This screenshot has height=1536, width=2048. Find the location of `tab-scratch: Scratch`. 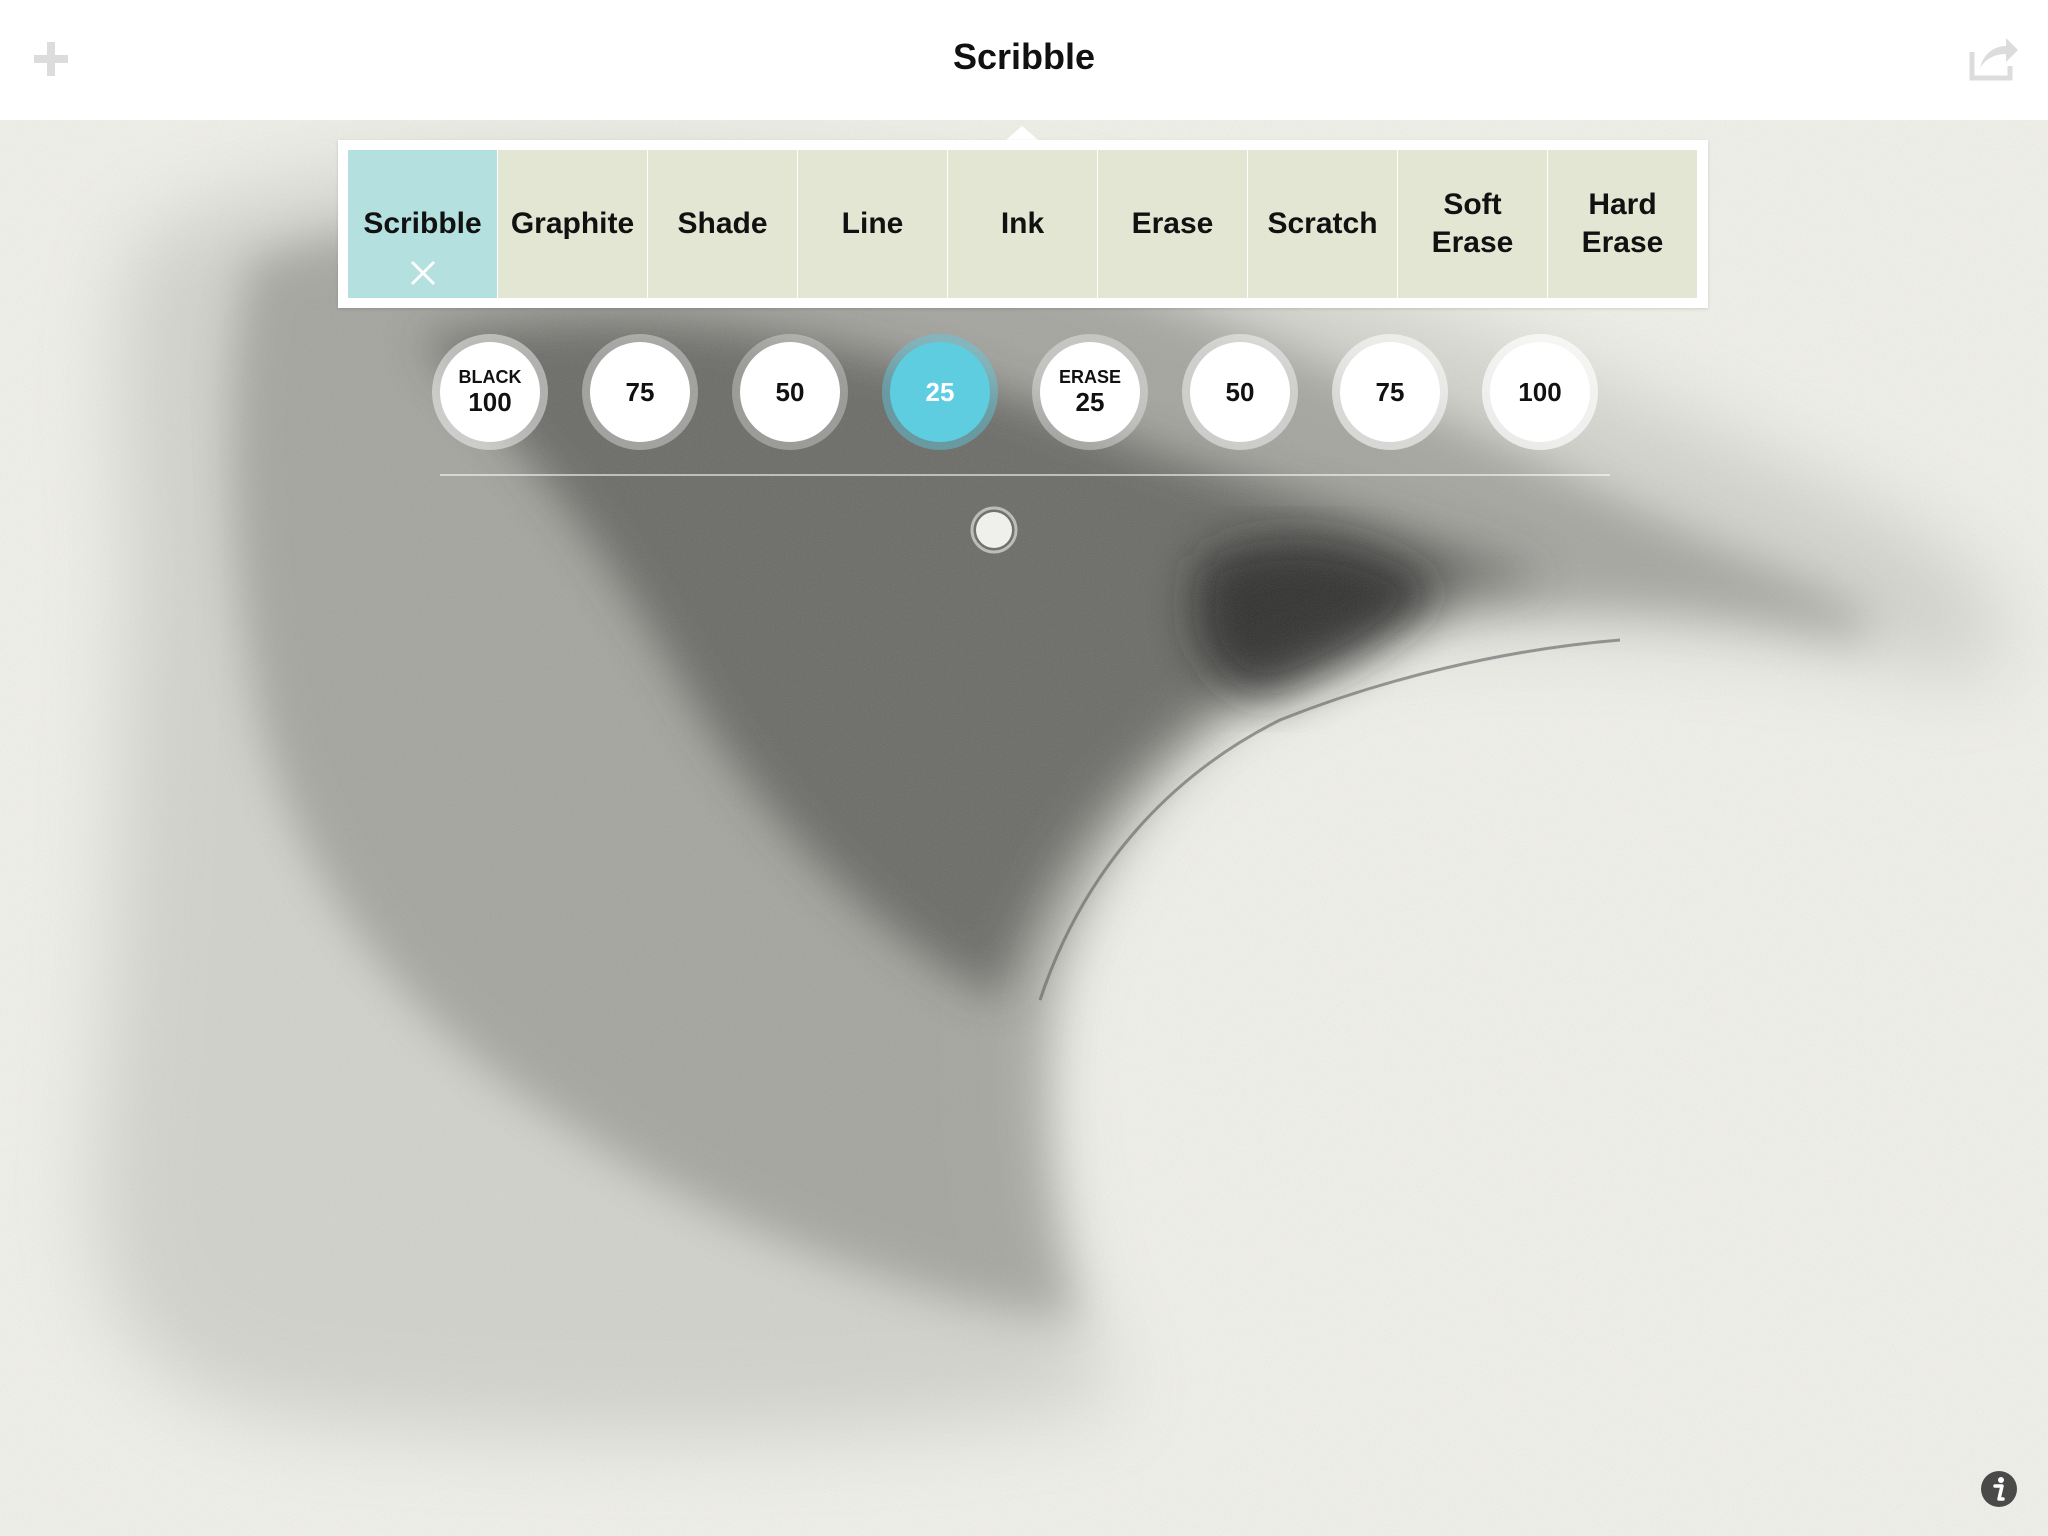

tab-scratch: Scratch is located at coordinates (1322, 224).